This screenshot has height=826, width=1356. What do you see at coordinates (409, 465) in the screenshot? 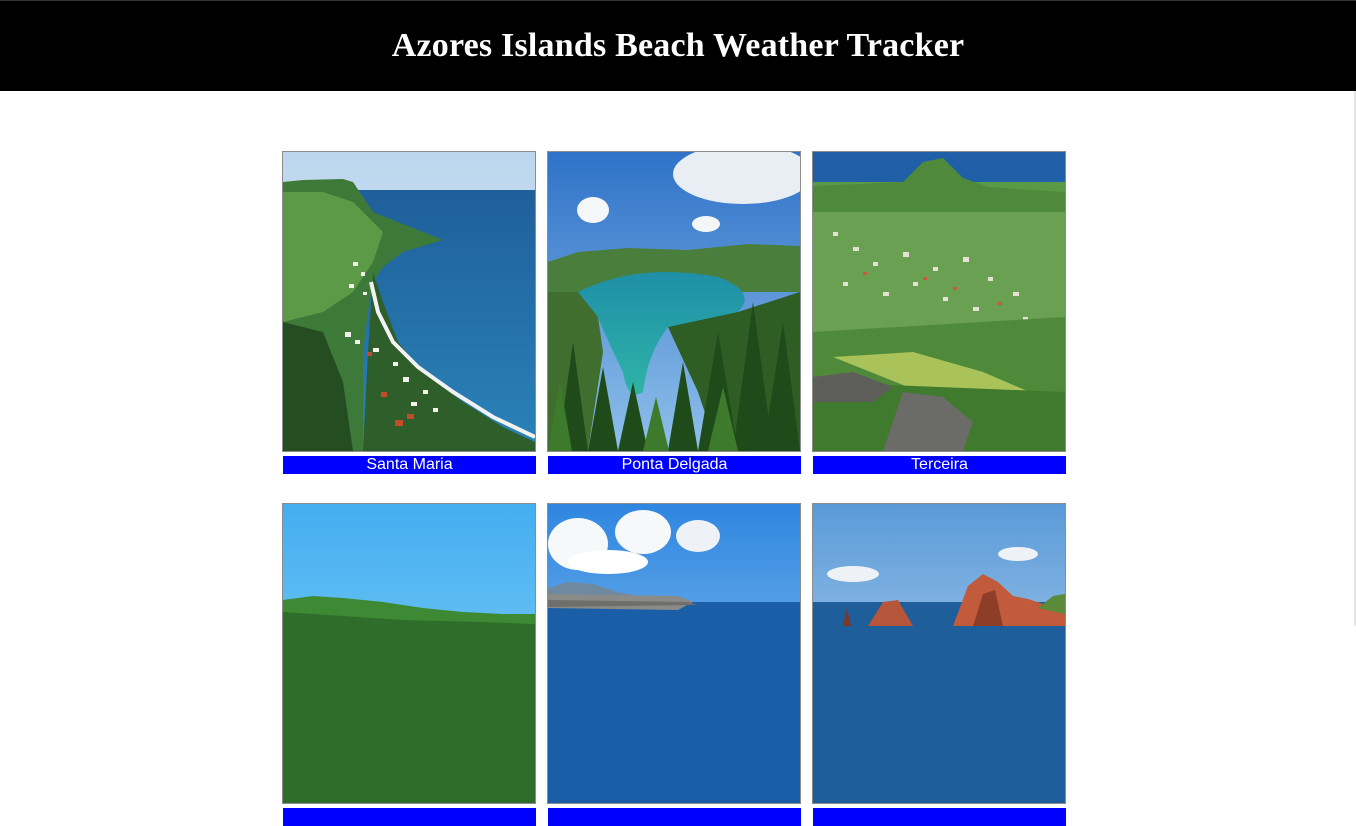
I see `island-name-label: Santa Maria` at bounding box center [409, 465].